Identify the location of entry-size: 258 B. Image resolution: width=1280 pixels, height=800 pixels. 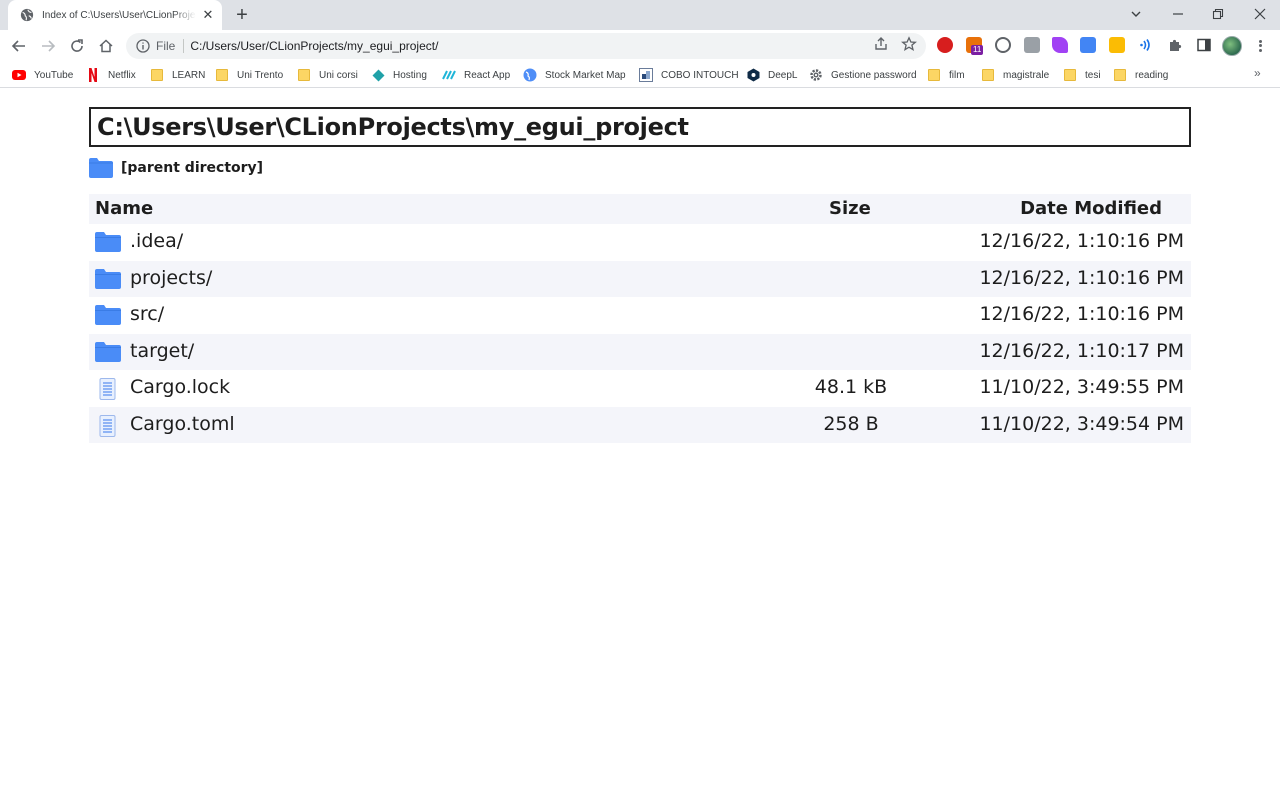
(851, 423).